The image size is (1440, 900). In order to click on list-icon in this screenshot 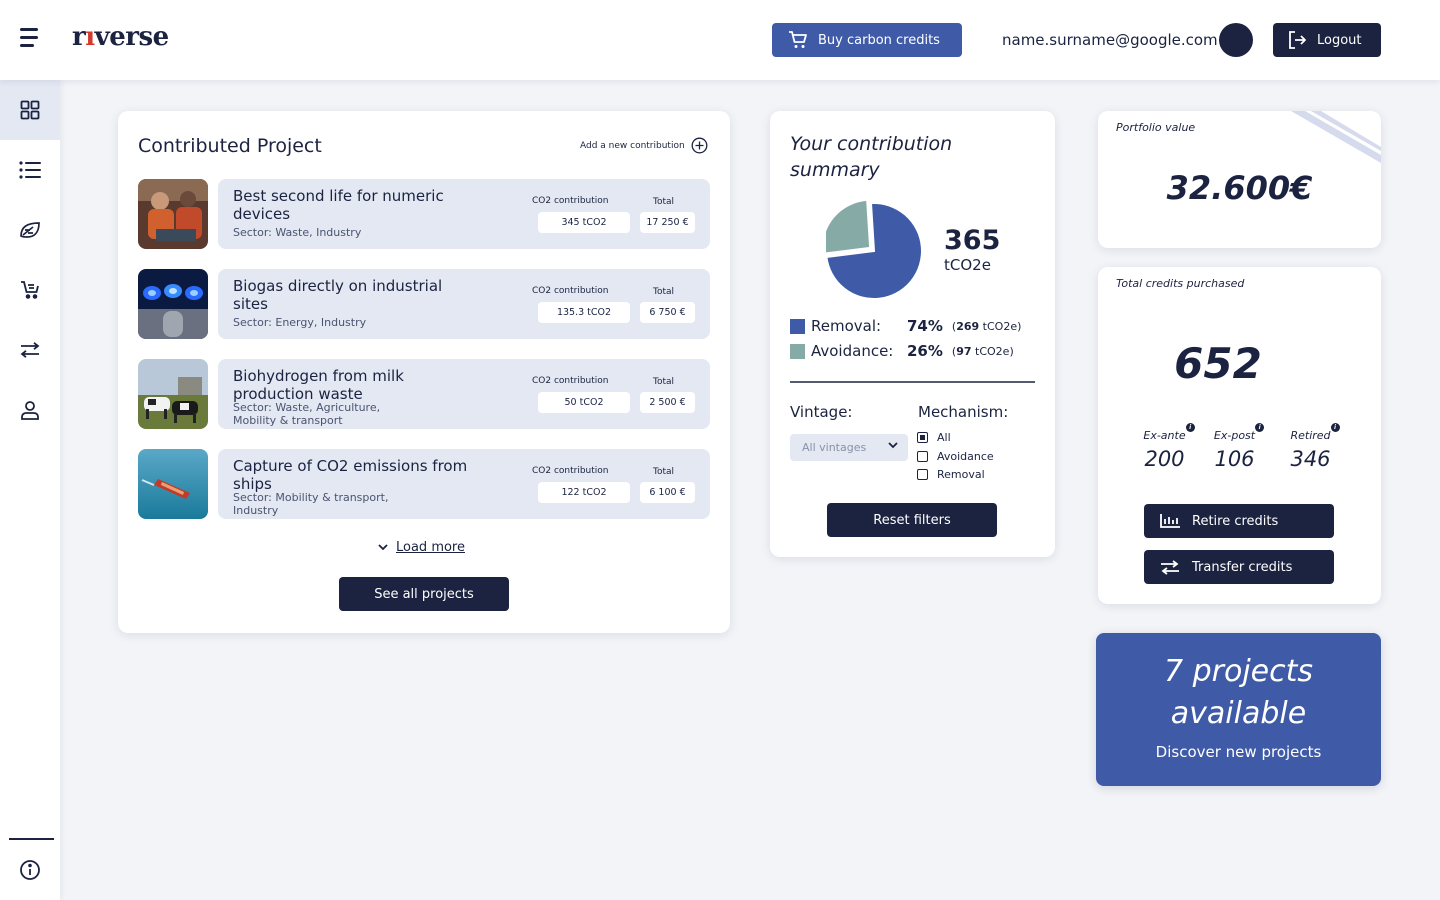, I will do `click(30, 170)`.